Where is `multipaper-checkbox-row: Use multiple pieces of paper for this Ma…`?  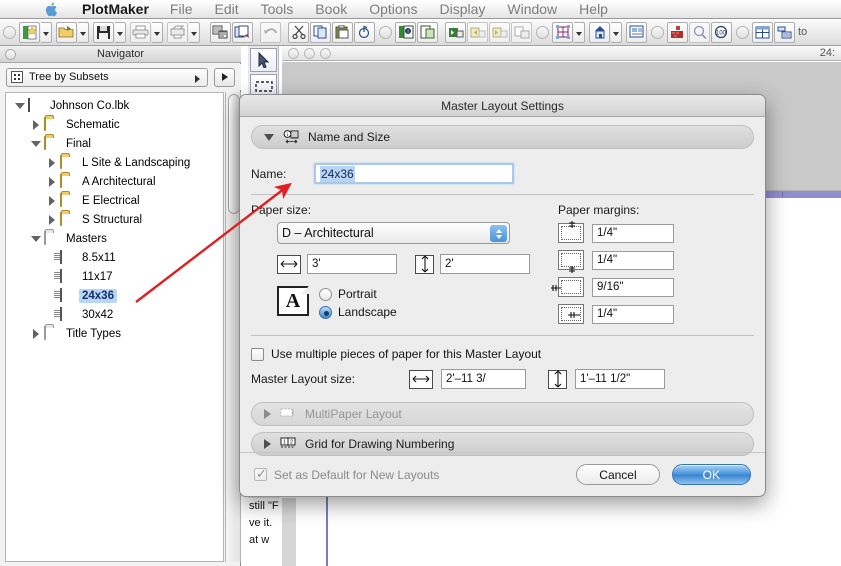
multipaper-checkbox-row: Use multiple pieces of paper for this Ma… is located at coordinates (502, 354).